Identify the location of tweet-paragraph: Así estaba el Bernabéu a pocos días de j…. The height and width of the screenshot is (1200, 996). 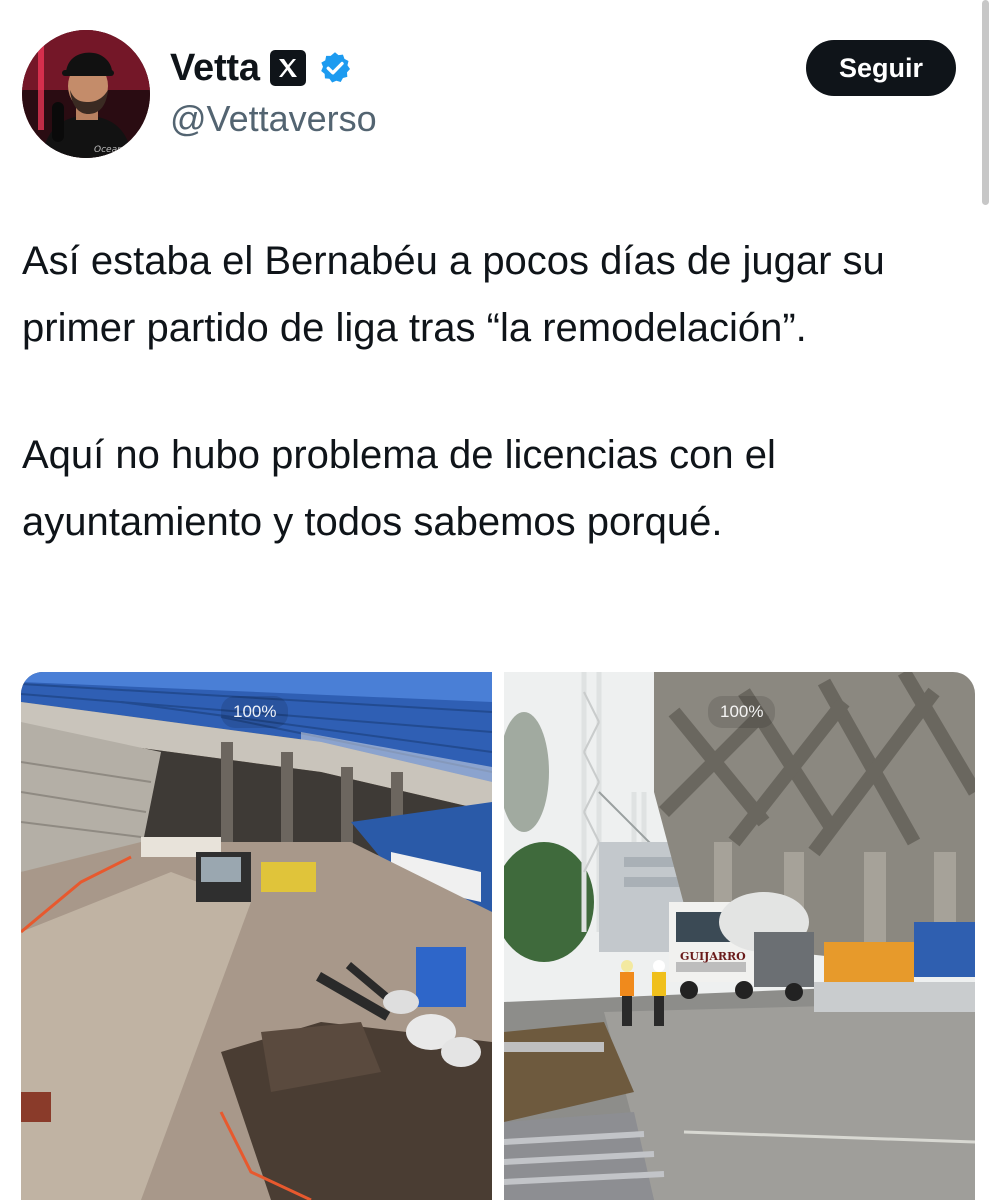
(453, 294).